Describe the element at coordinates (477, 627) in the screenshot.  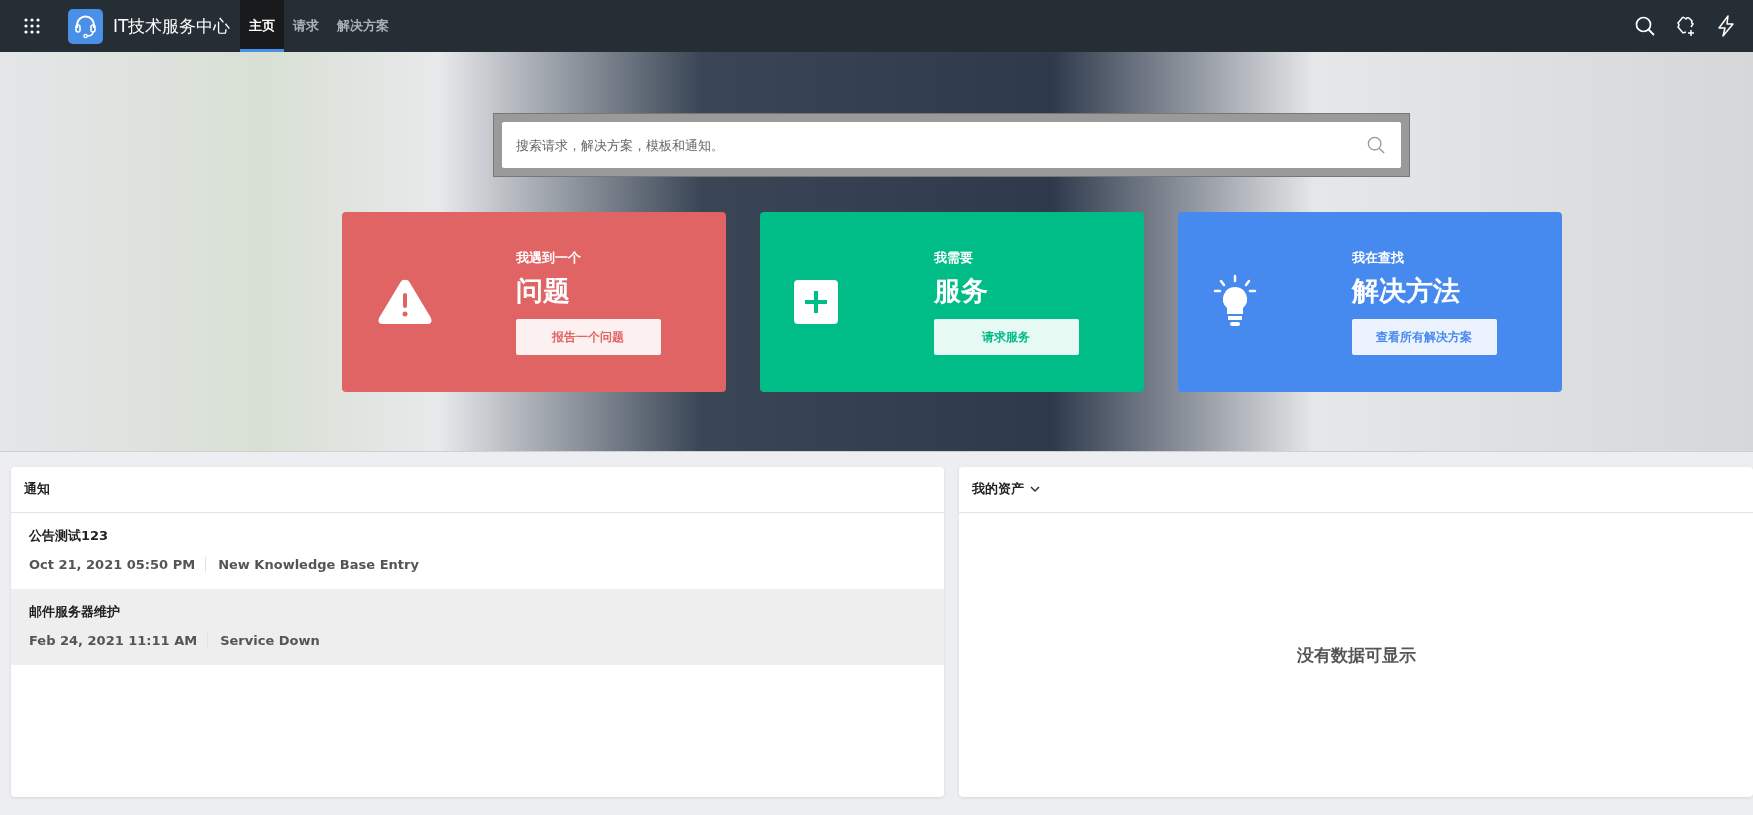
I see `notice-item: 邮件服务器维护 Feb 24, 2021 11:11 AM Service Down` at that location.